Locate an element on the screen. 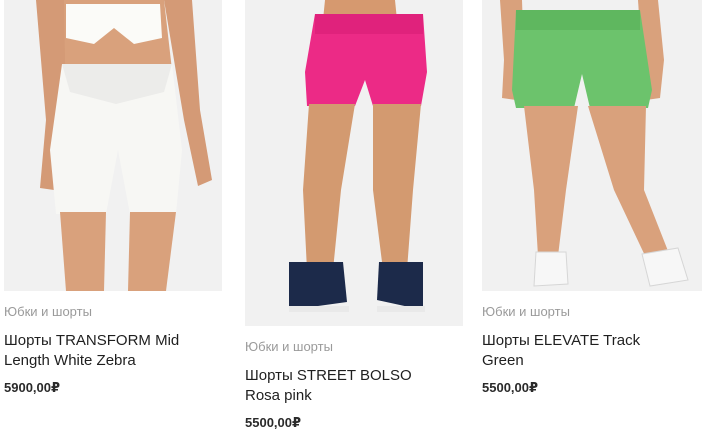 The height and width of the screenshot is (436, 707). product-title-line: Green is located at coordinates (592, 361).